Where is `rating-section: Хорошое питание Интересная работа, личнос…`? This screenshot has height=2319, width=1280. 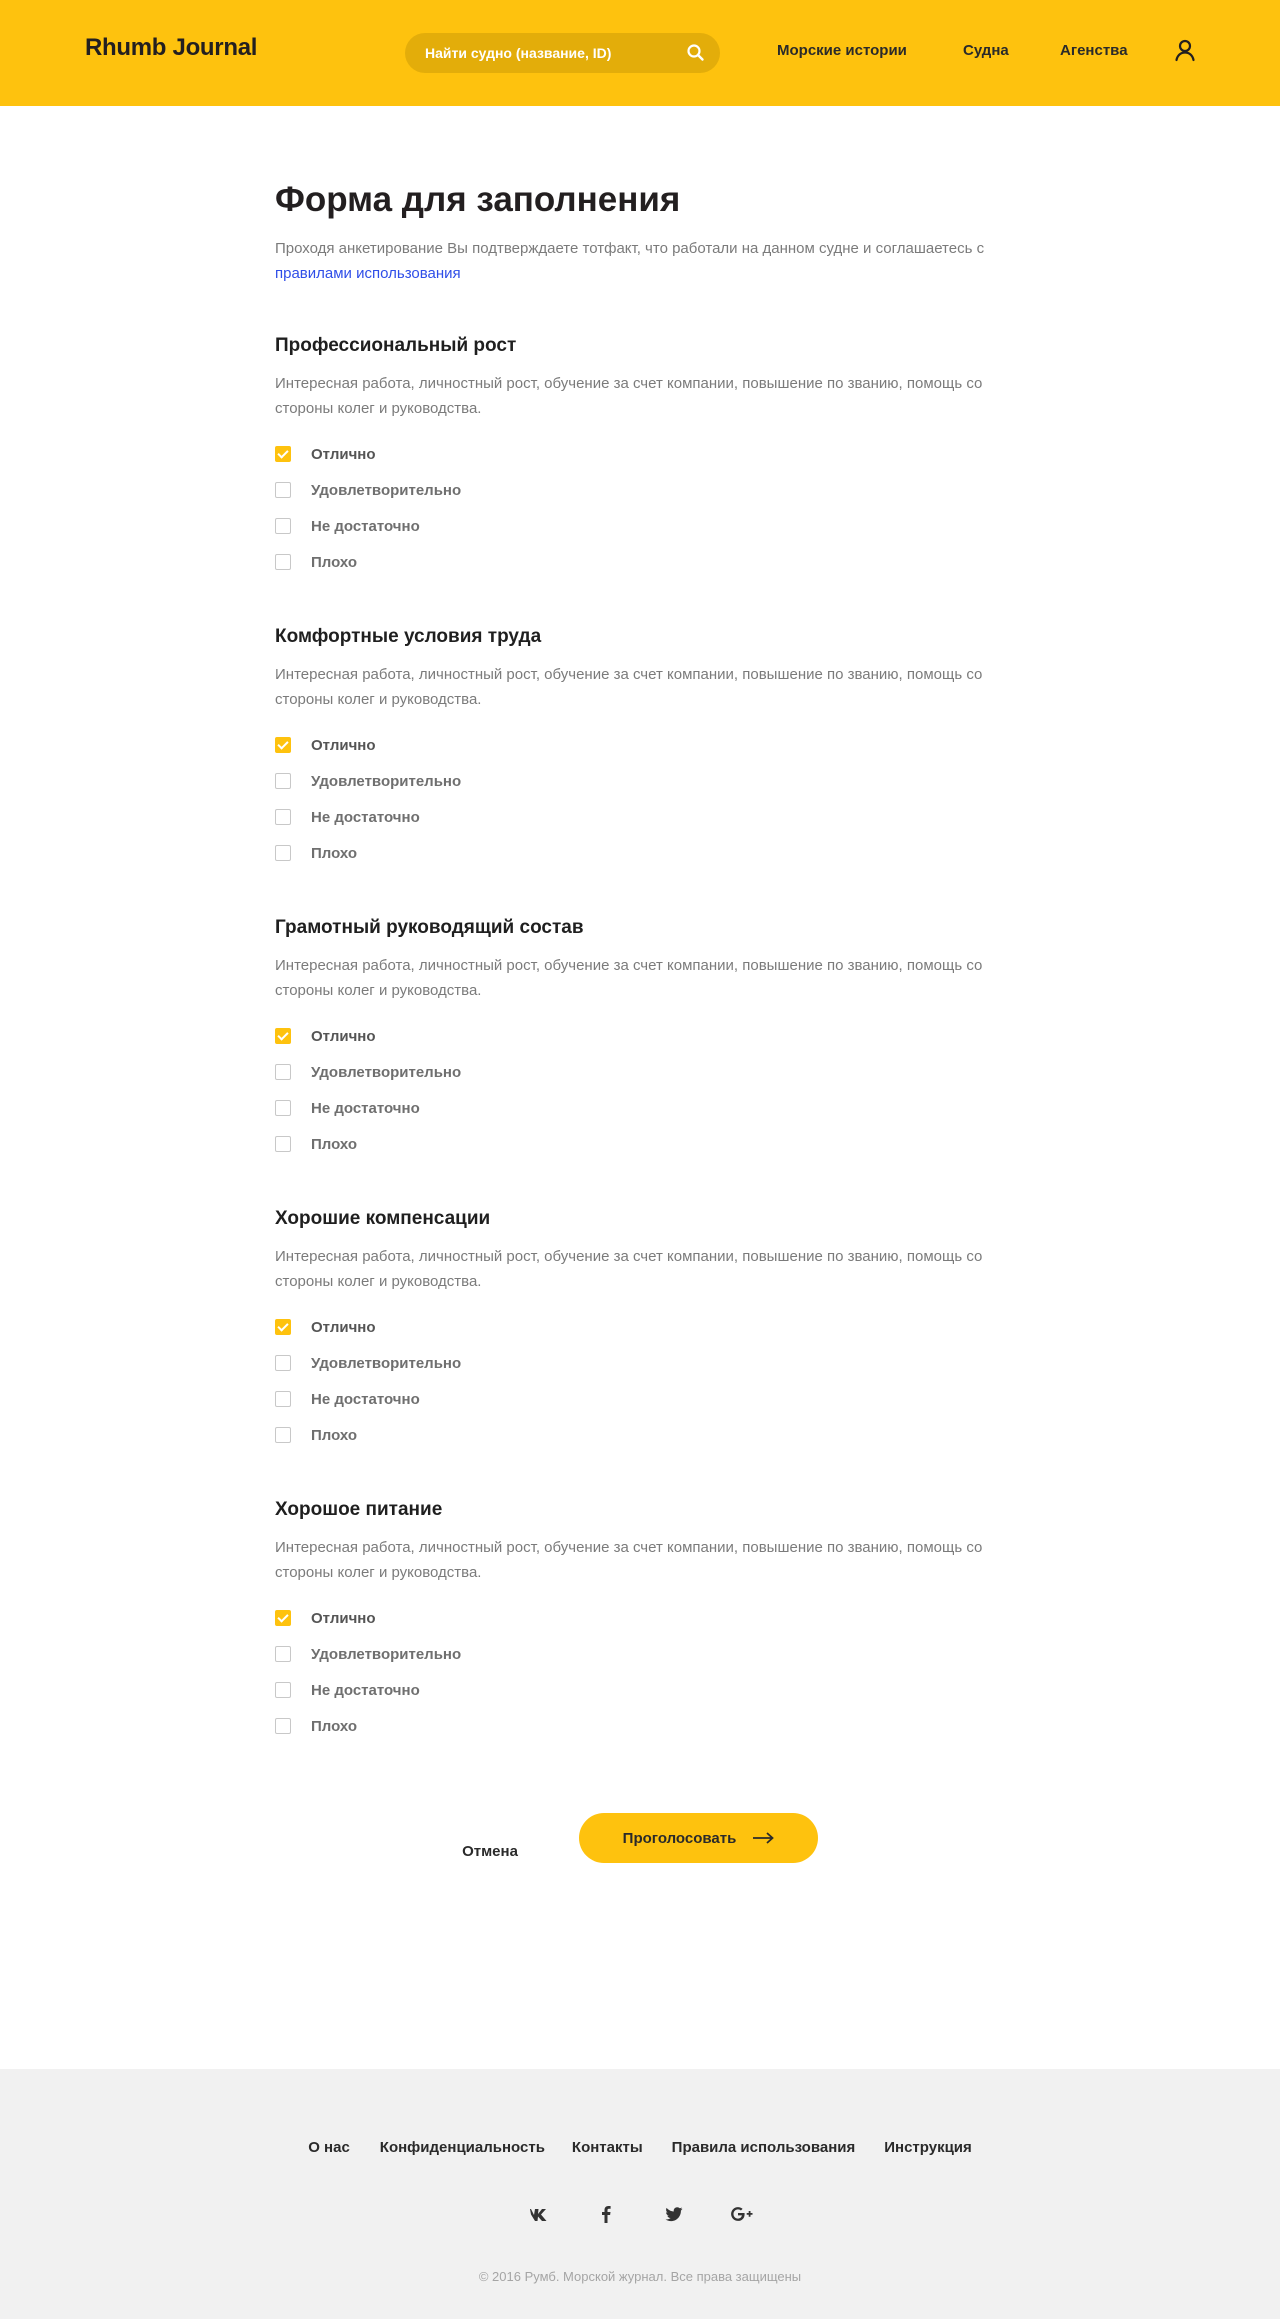 rating-section: Хорошое питание Интересная работа, личнос… is located at coordinates (645, 1623).